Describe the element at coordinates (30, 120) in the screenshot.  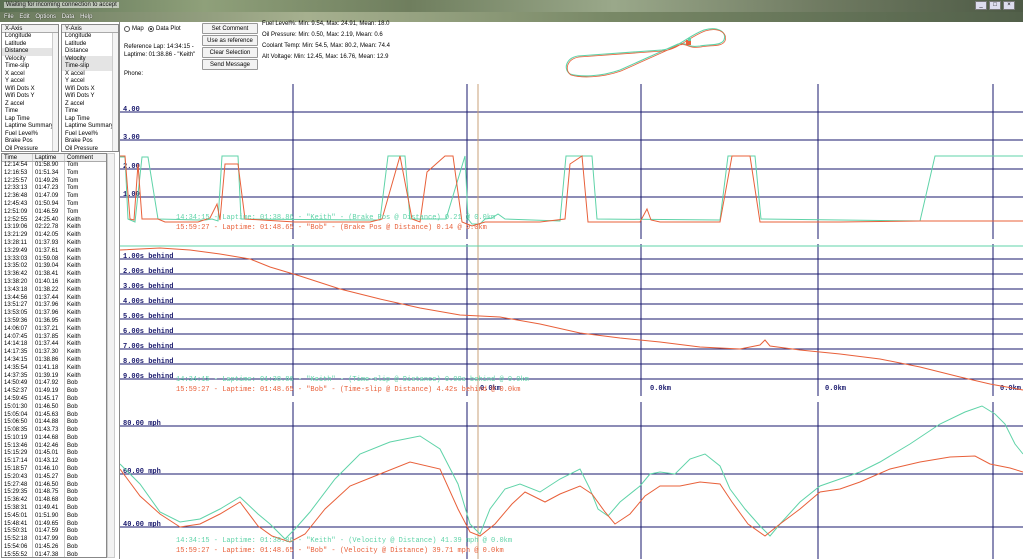
I see `x-axis-item: Lap Time` at that location.